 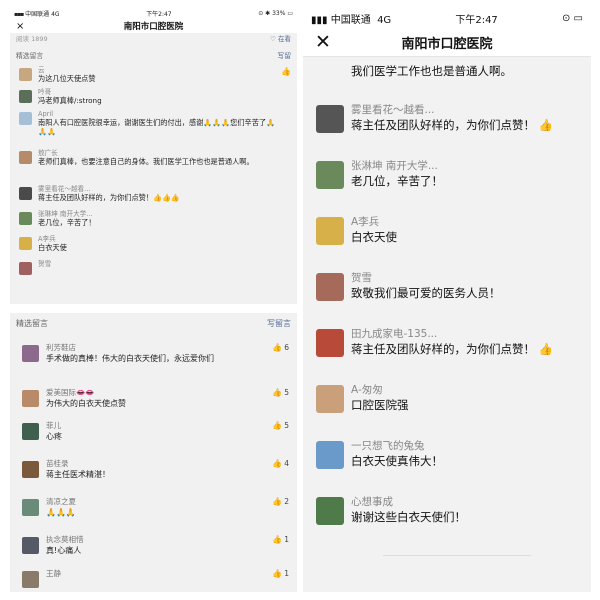 I want to click on comment-text: 老师们真棒，也要注意自己的身体。我们医学工作也也是普通人啊。, so click(x=146, y=161).